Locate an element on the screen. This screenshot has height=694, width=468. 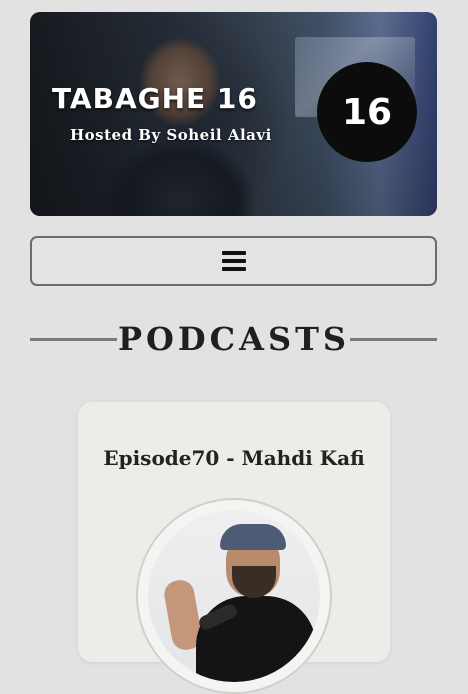
podcast-title: TABAGHE 16 is located at coordinates (155, 98).